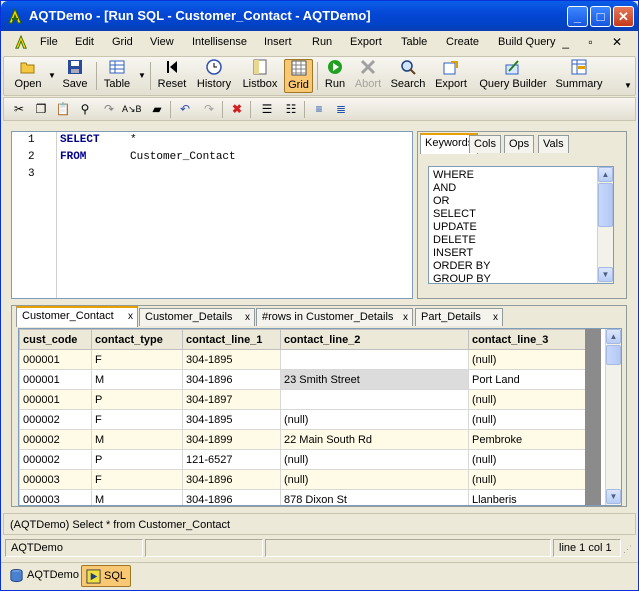 The height and width of the screenshot is (591, 639). What do you see at coordinates (368, 76) in the screenshot?
I see `abort-button: Abort` at bounding box center [368, 76].